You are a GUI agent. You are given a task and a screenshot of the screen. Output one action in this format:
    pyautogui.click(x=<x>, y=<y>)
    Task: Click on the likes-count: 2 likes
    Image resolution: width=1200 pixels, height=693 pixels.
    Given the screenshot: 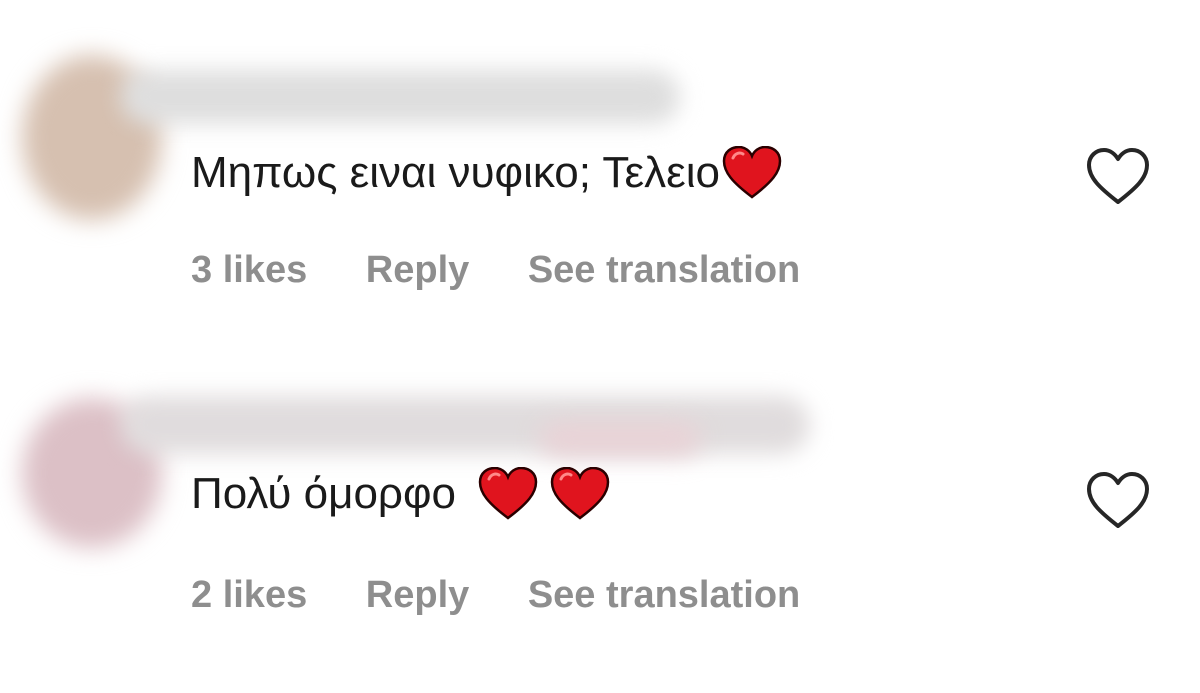 What is the action you would take?
    pyautogui.click(x=249, y=595)
    